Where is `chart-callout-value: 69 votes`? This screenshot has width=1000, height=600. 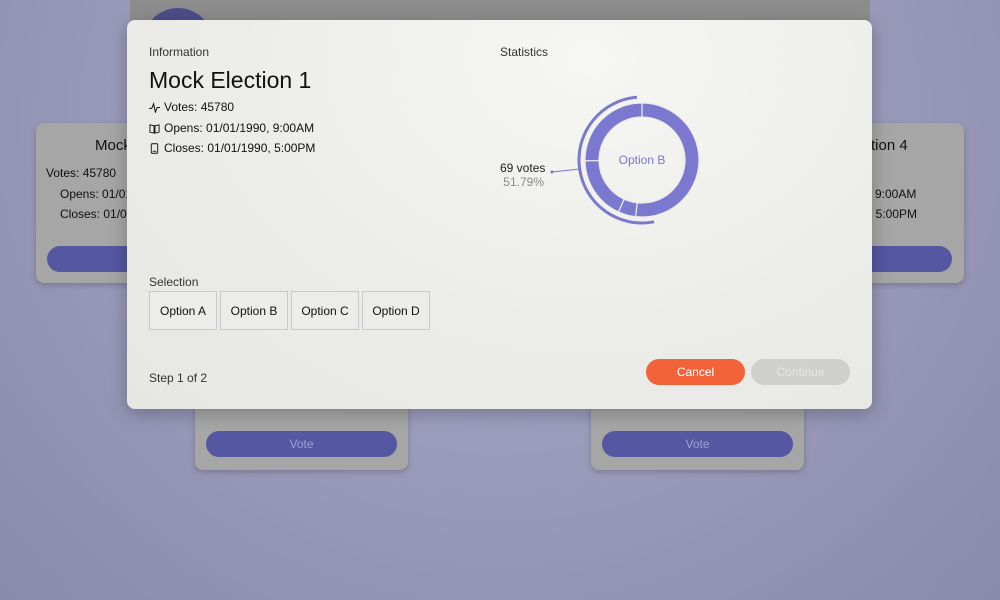
chart-callout-value: 69 votes is located at coordinates (522, 168).